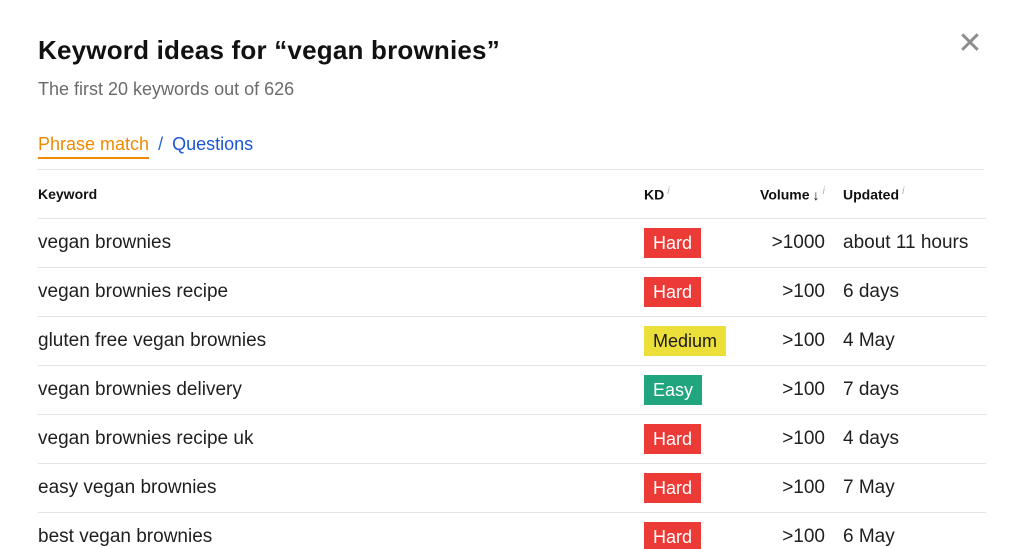  I want to click on updated-cell: 6 May, so click(914, 530).